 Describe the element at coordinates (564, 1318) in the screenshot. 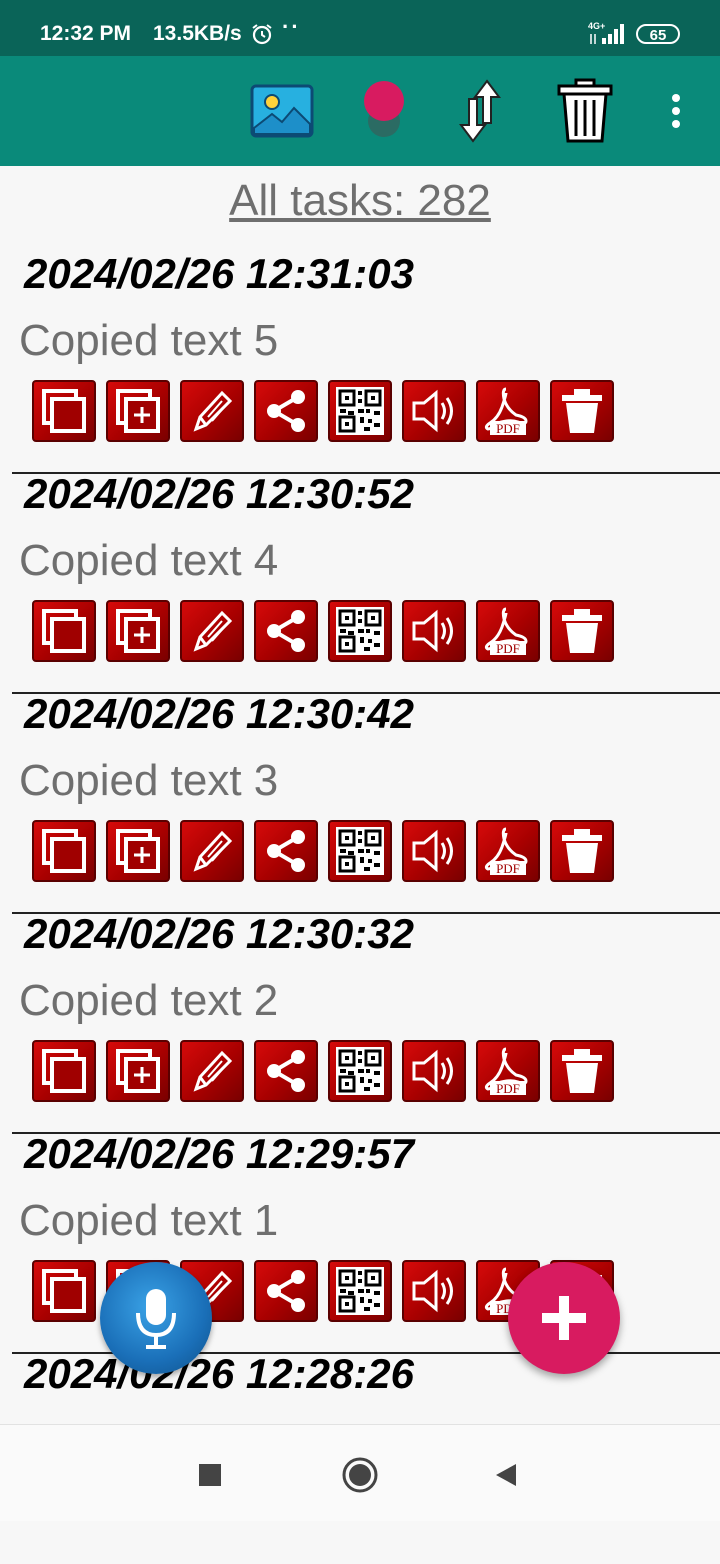

I see `add-task-button` at that location.